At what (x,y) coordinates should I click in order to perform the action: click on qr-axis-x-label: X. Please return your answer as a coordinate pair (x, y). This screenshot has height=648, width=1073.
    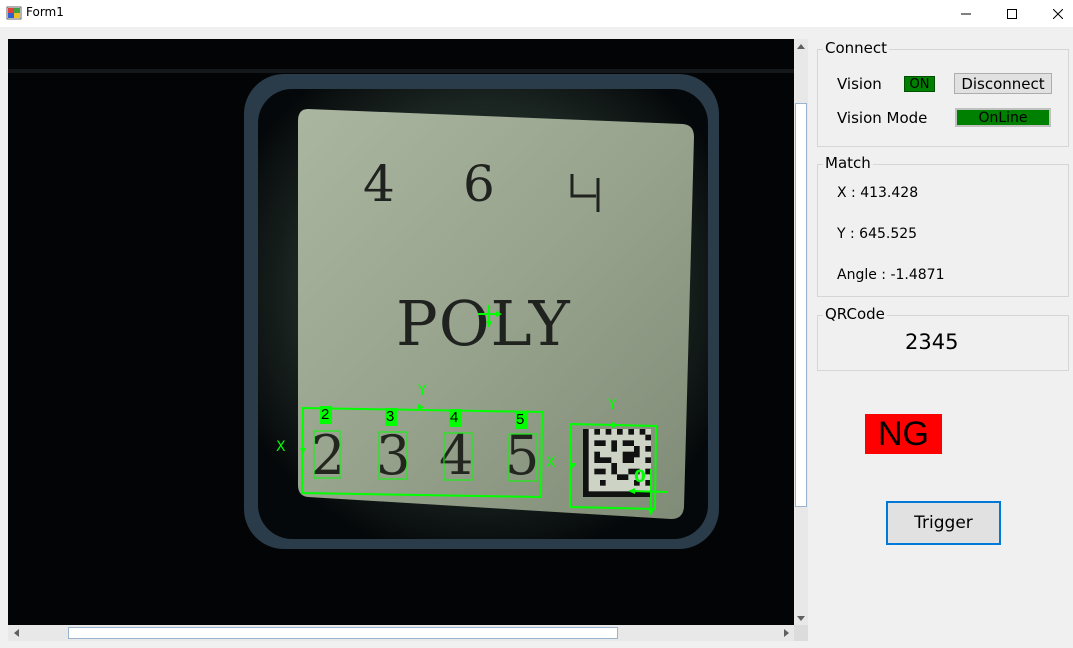
    Looking at the image, I should click on (551, 463).